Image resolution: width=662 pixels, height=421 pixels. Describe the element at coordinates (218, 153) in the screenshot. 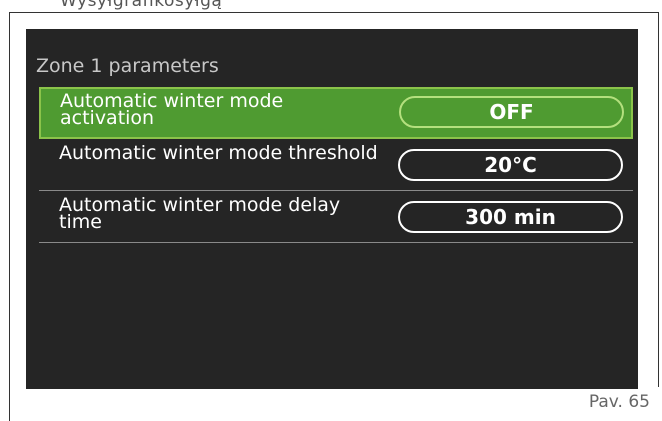

I see `parameter-label: Automatic winter mode threshold` at that location.